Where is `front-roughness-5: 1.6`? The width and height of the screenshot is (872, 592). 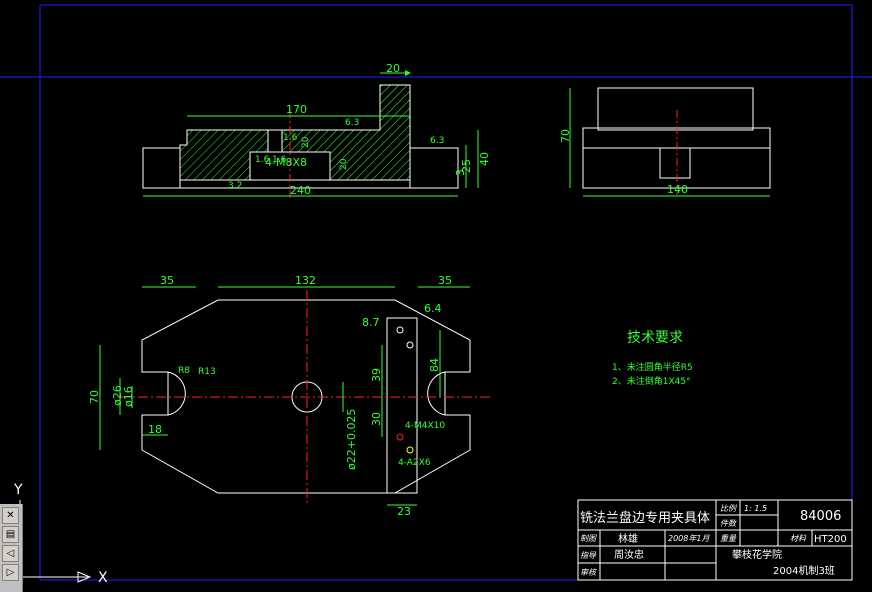
front-roughness-5: 1.6 is located at coordinates (279, 160).